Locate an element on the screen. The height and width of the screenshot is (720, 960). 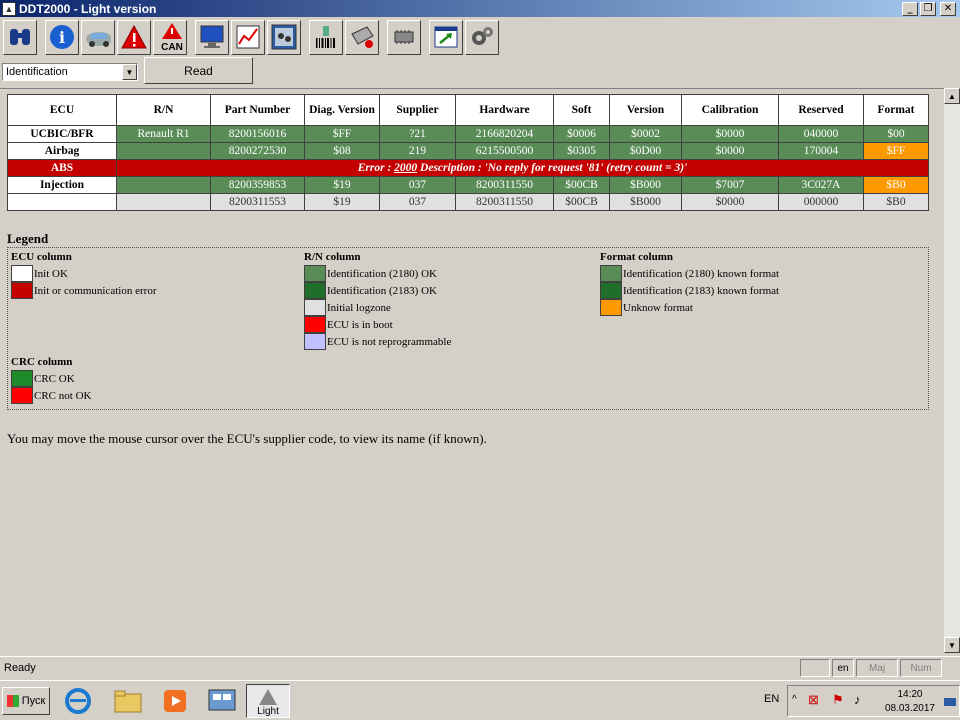
reserved-cell: 040000 is located at coordinates (821, 134).